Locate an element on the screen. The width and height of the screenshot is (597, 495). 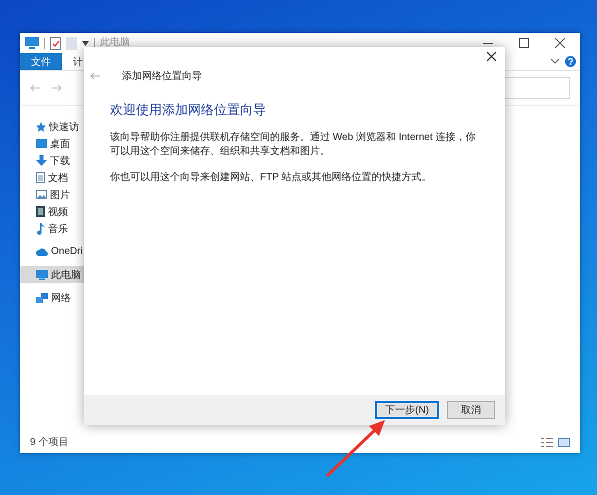
desktop-icon is located at coordinates (41, 143).